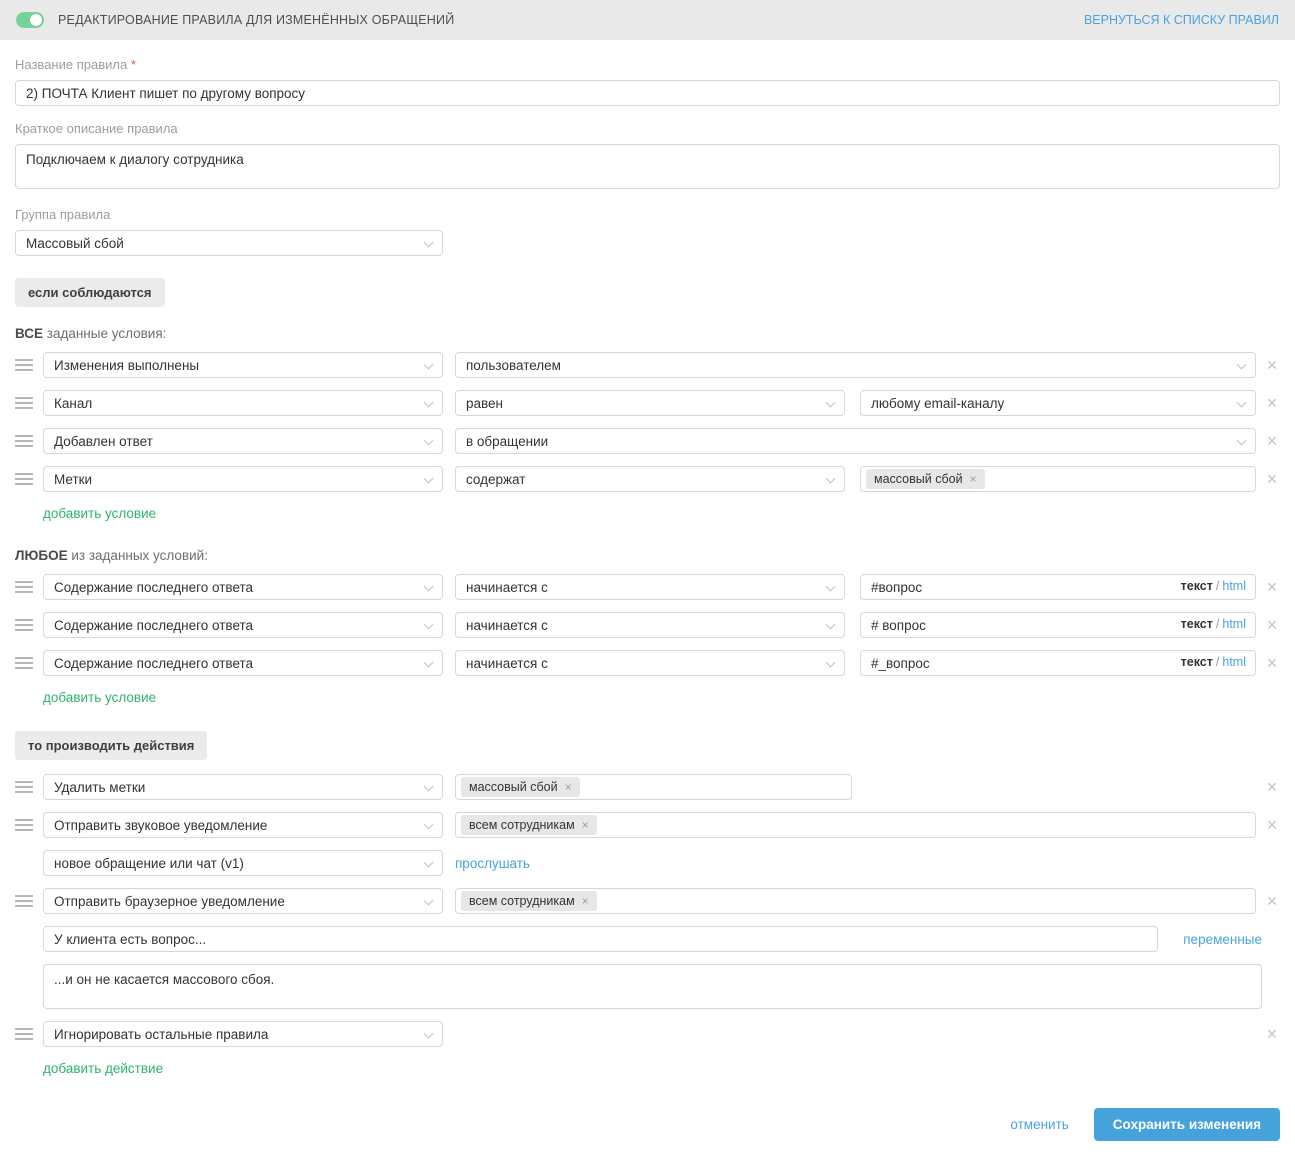  Describe the element at coordinates (243, 479) in the screenshot. I see `condition-field-select: Метки` at that location.